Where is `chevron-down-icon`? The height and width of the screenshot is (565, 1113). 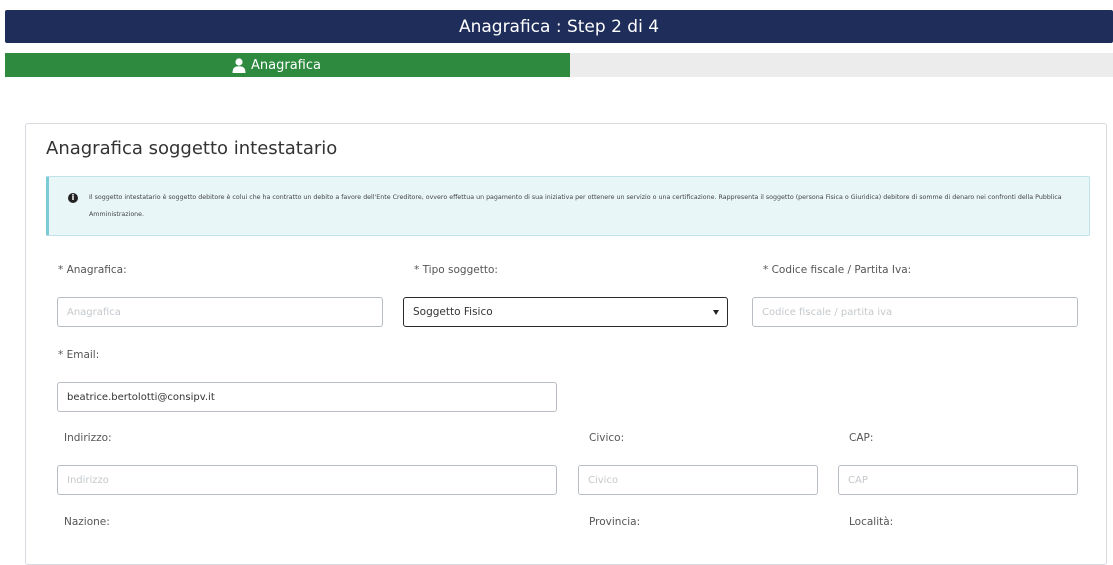
chevron-down-icon is located at coordinates (716, 312).